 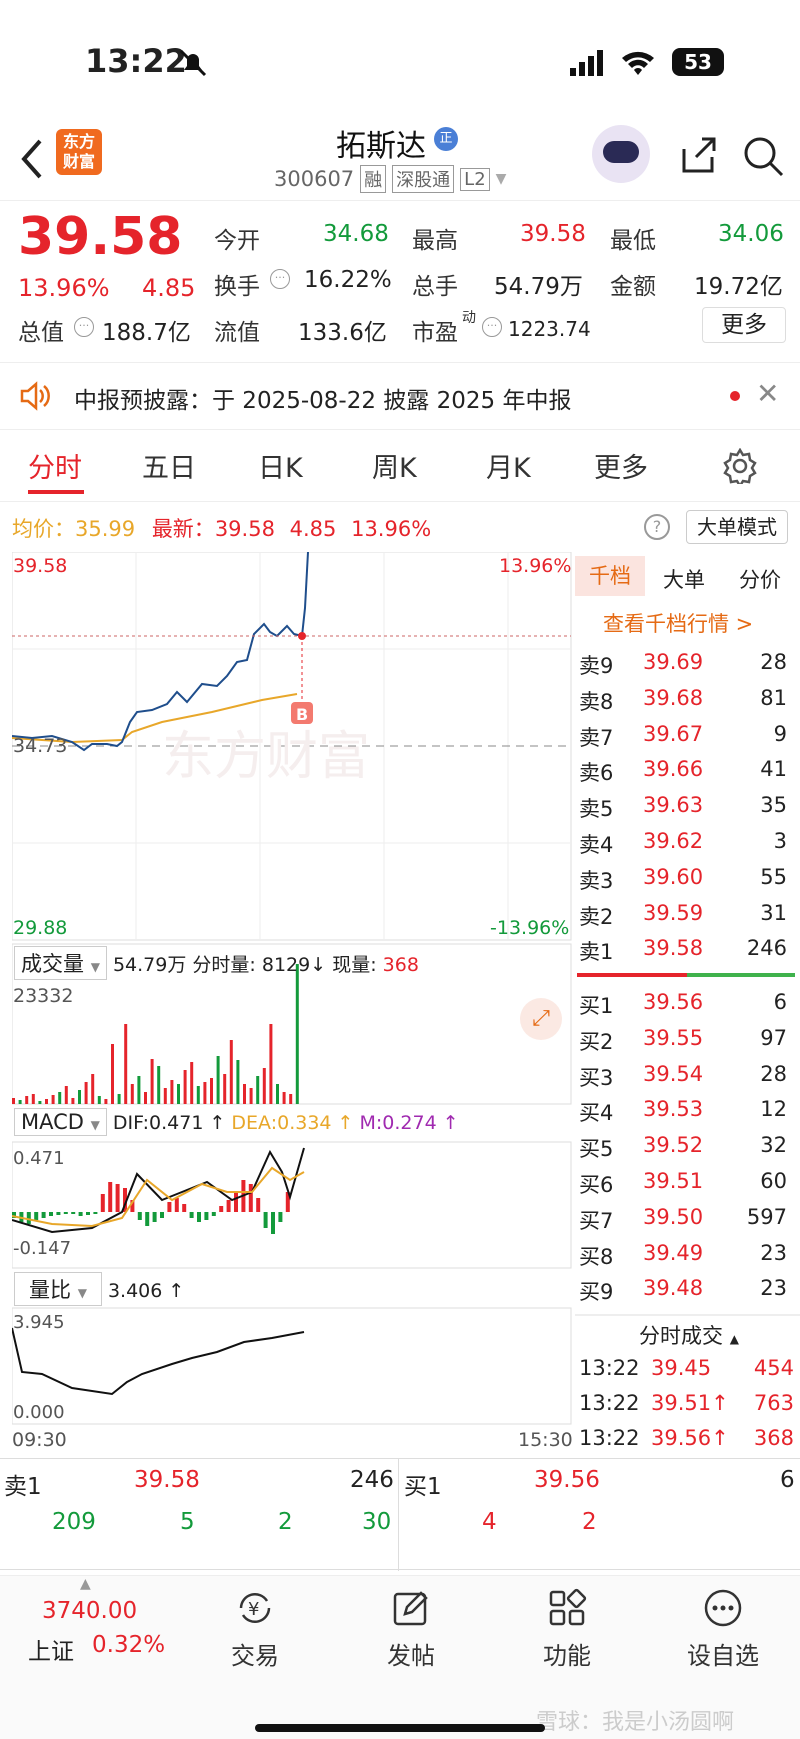 I want to click on bid-label: 买8, so click(x=596, y=1256).